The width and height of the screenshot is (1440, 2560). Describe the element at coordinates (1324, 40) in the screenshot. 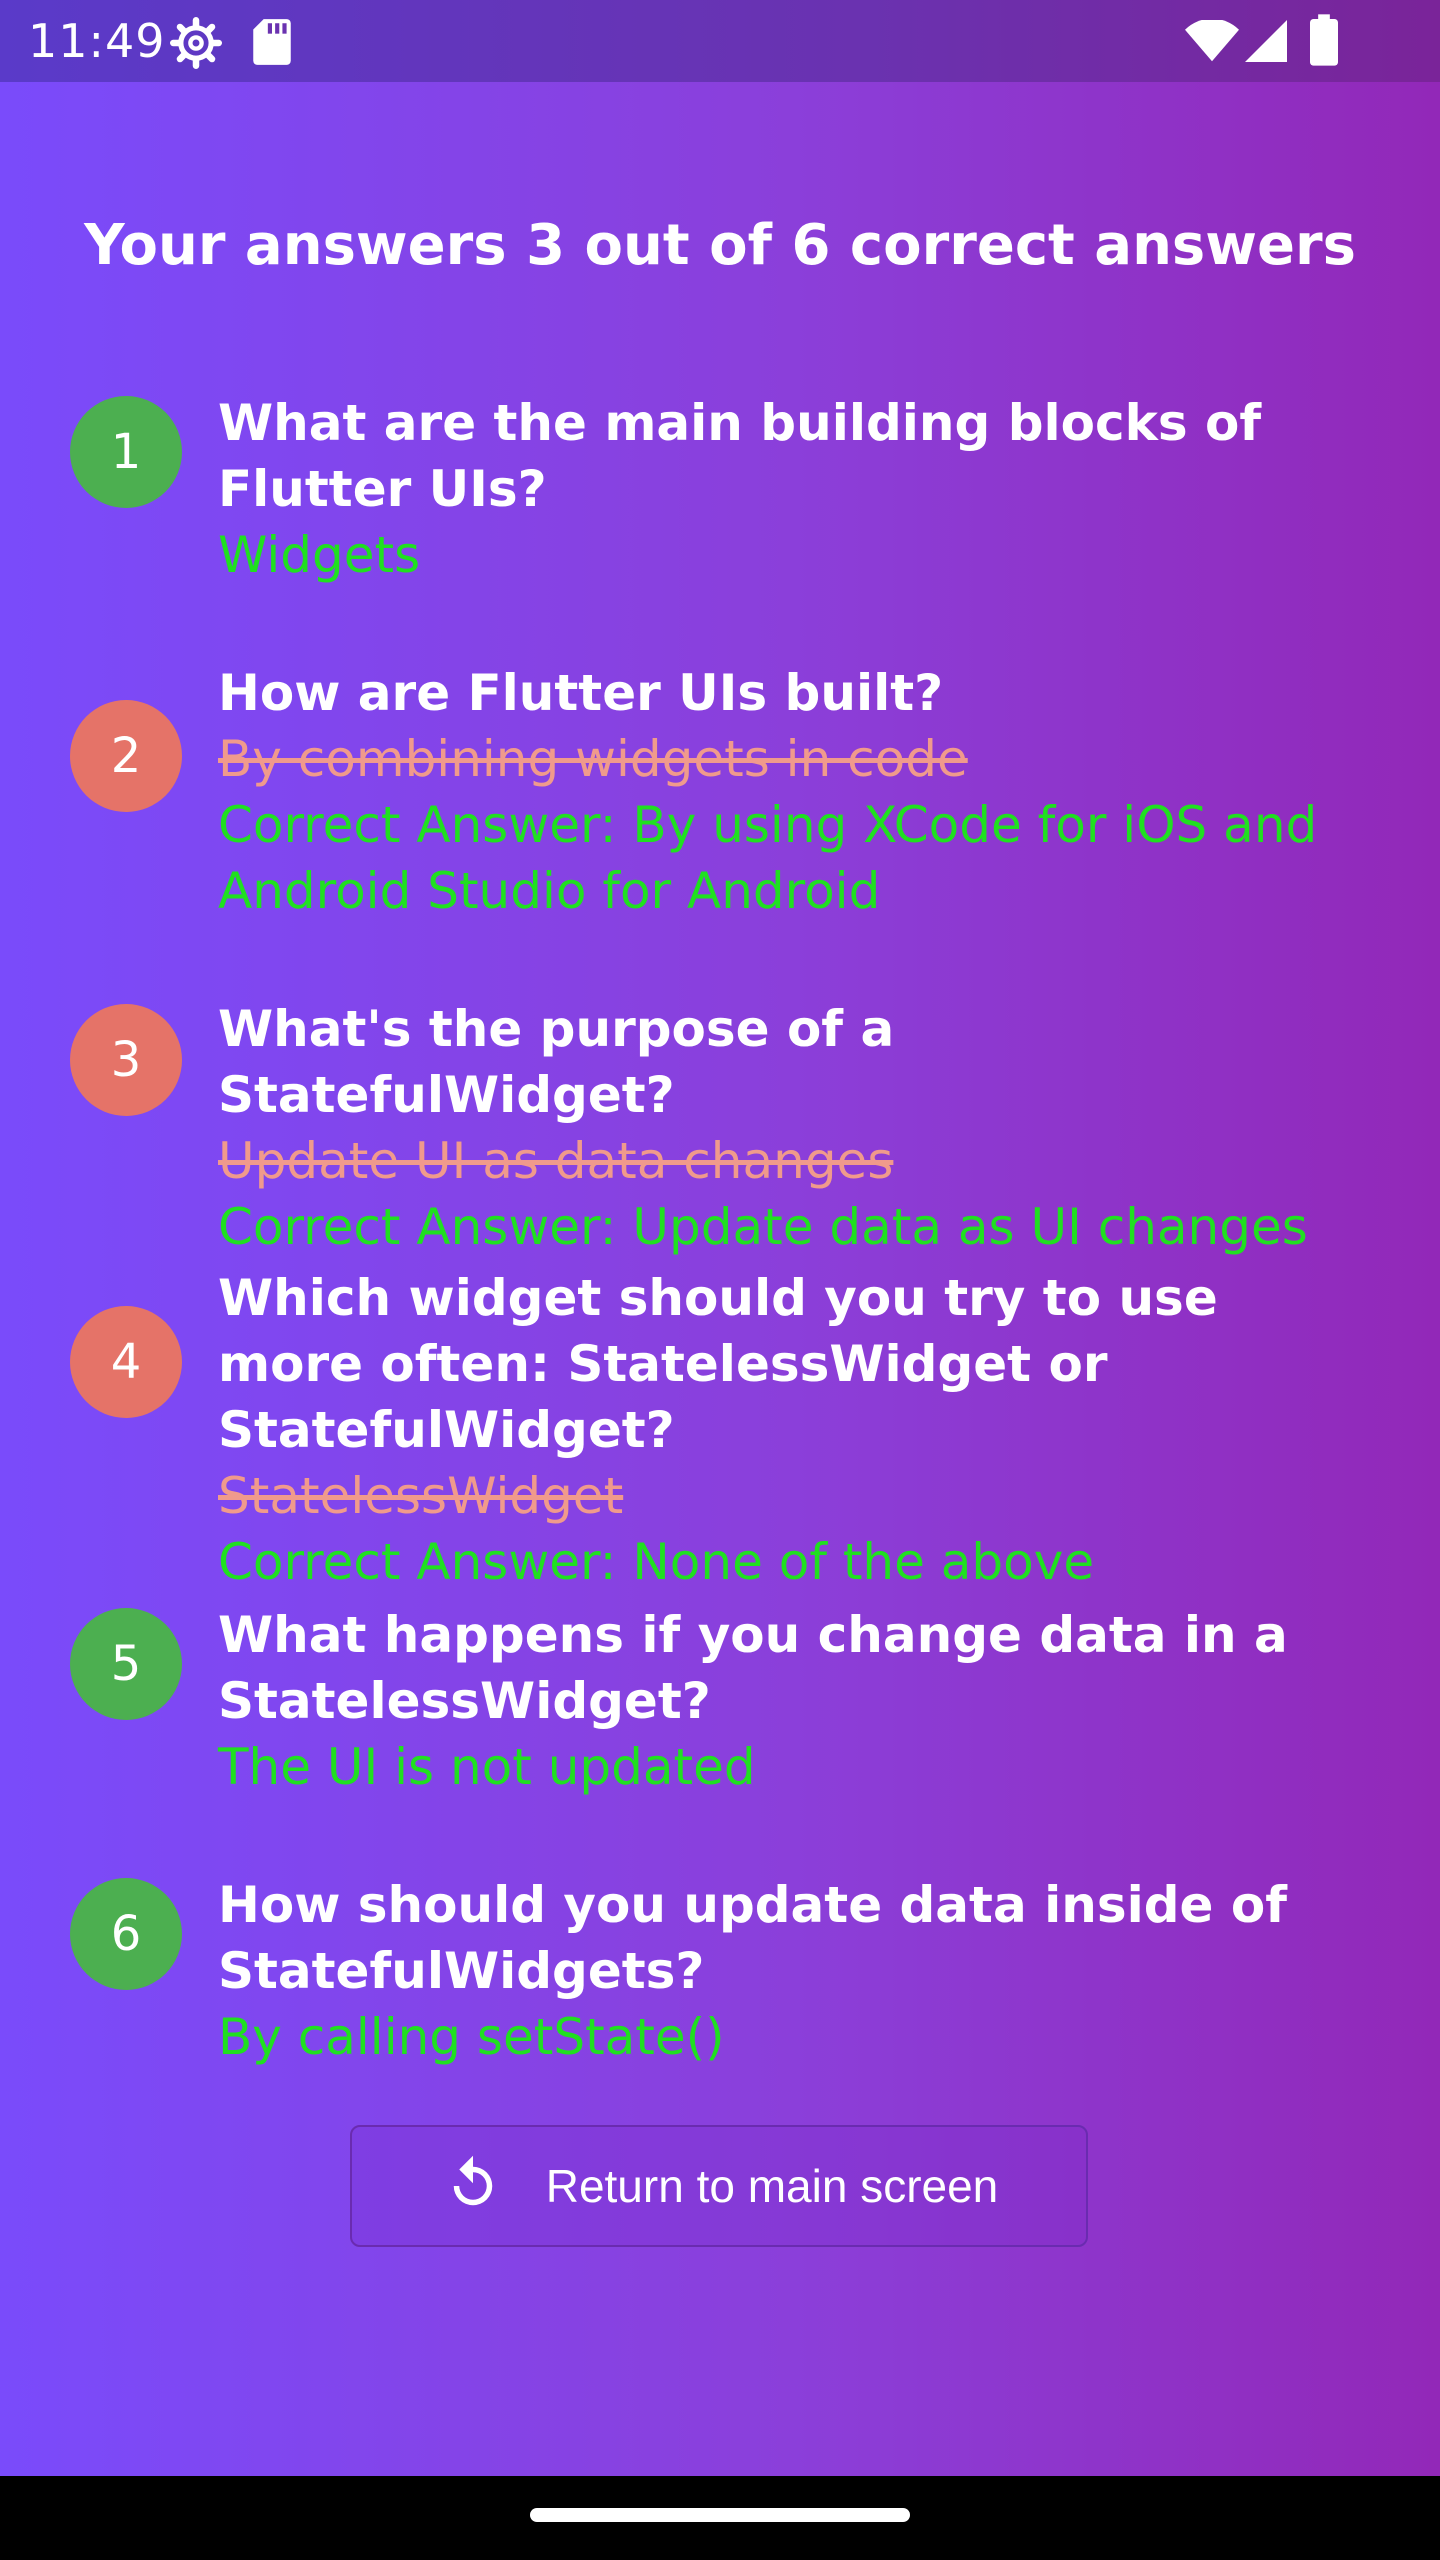

I see `battery-icon` at that location.